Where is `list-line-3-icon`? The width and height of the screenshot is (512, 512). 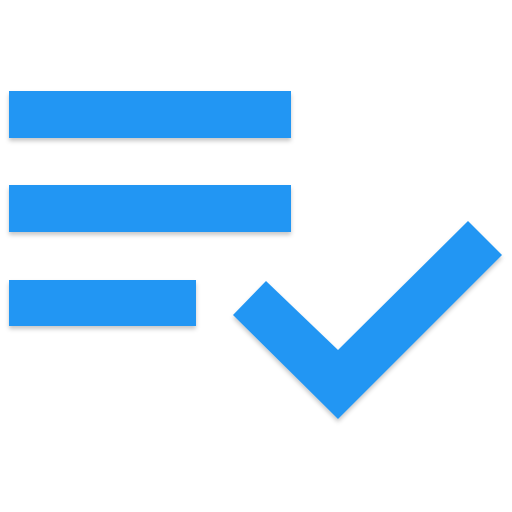
list-line-3-icon is located at coordinates (102, 303).